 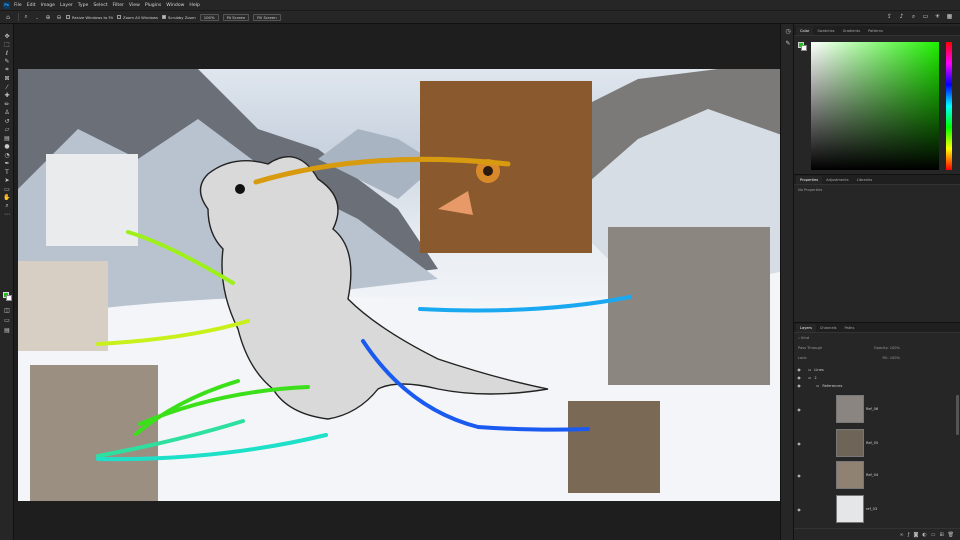 I want to click on layer-row: ◉ ref_03, so click(x=874, y=509).